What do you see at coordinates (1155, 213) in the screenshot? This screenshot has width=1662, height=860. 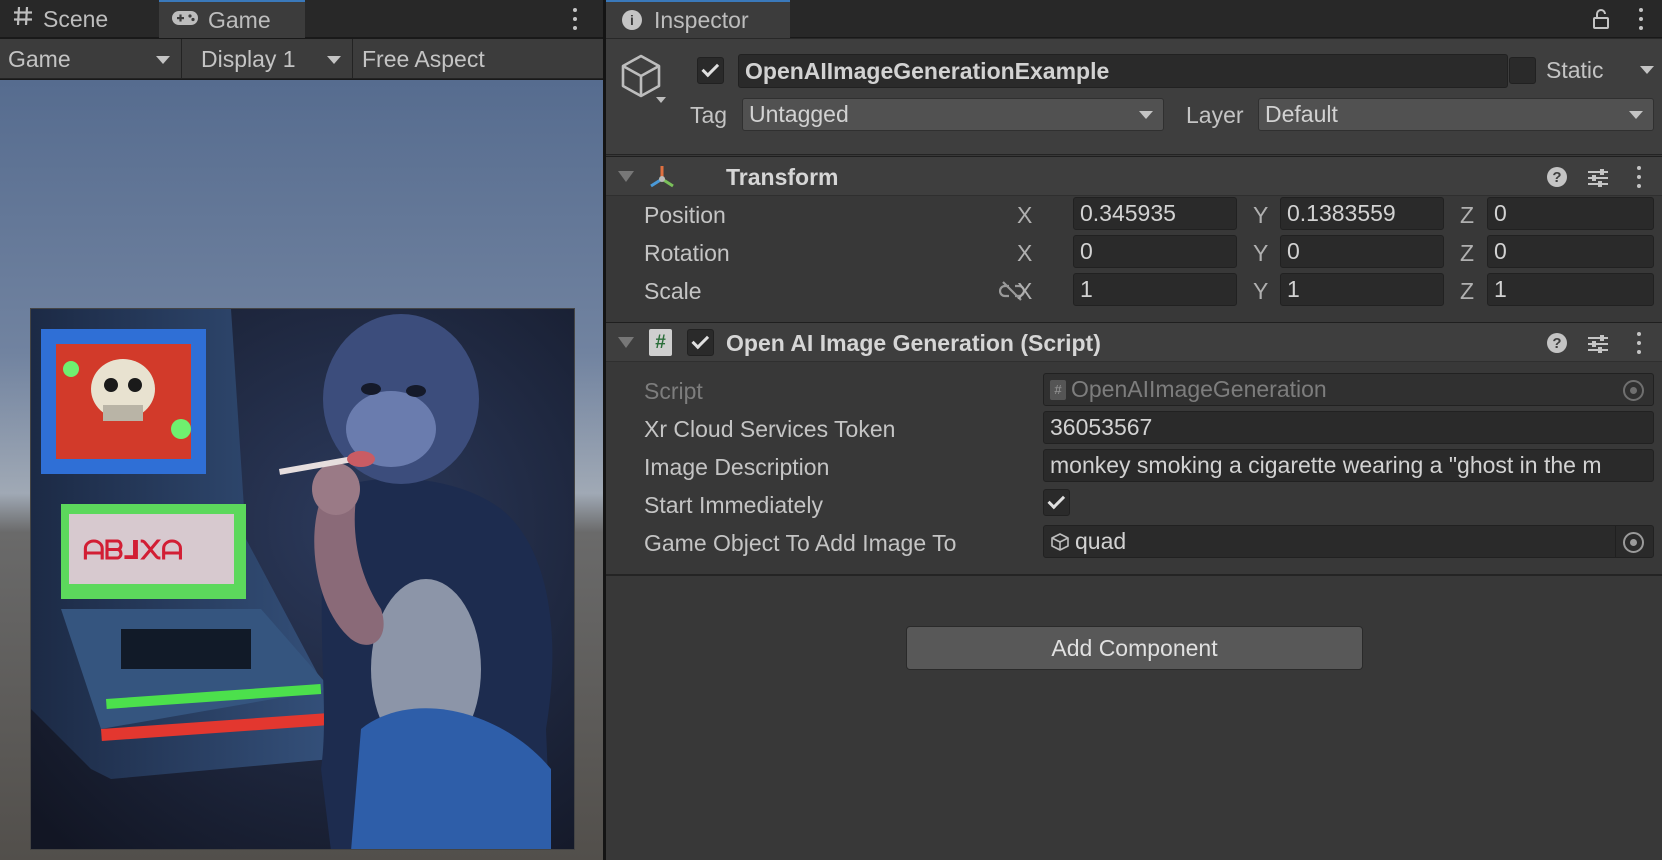 I see `position-x-field: 0.345935` at bounding box center [1155, 213].